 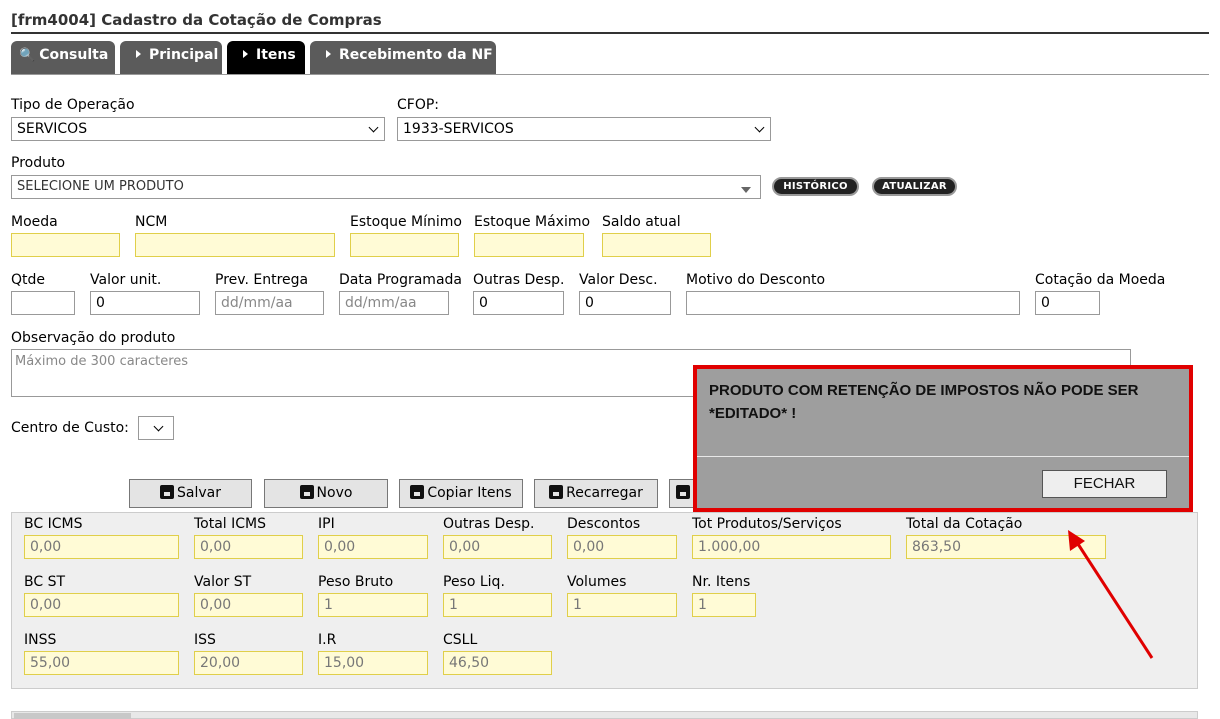 I want to click on annotation-arrow, so click(x=1111, y=594).